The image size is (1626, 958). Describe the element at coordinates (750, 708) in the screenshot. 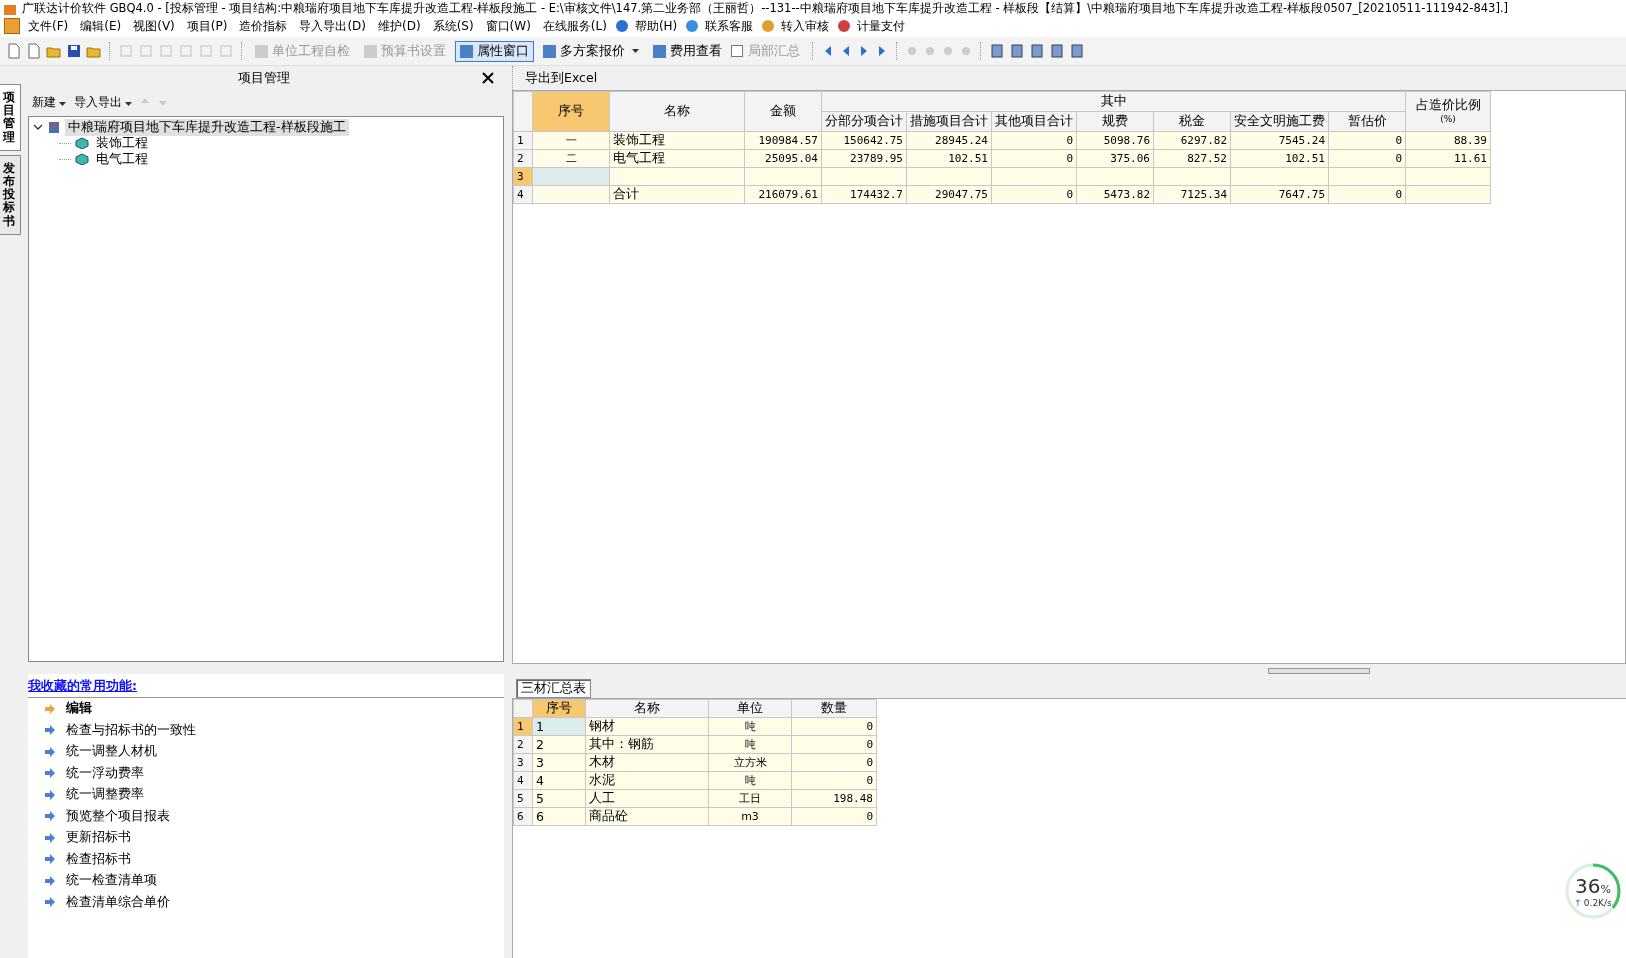

I see `column-header: 单位` at that location.